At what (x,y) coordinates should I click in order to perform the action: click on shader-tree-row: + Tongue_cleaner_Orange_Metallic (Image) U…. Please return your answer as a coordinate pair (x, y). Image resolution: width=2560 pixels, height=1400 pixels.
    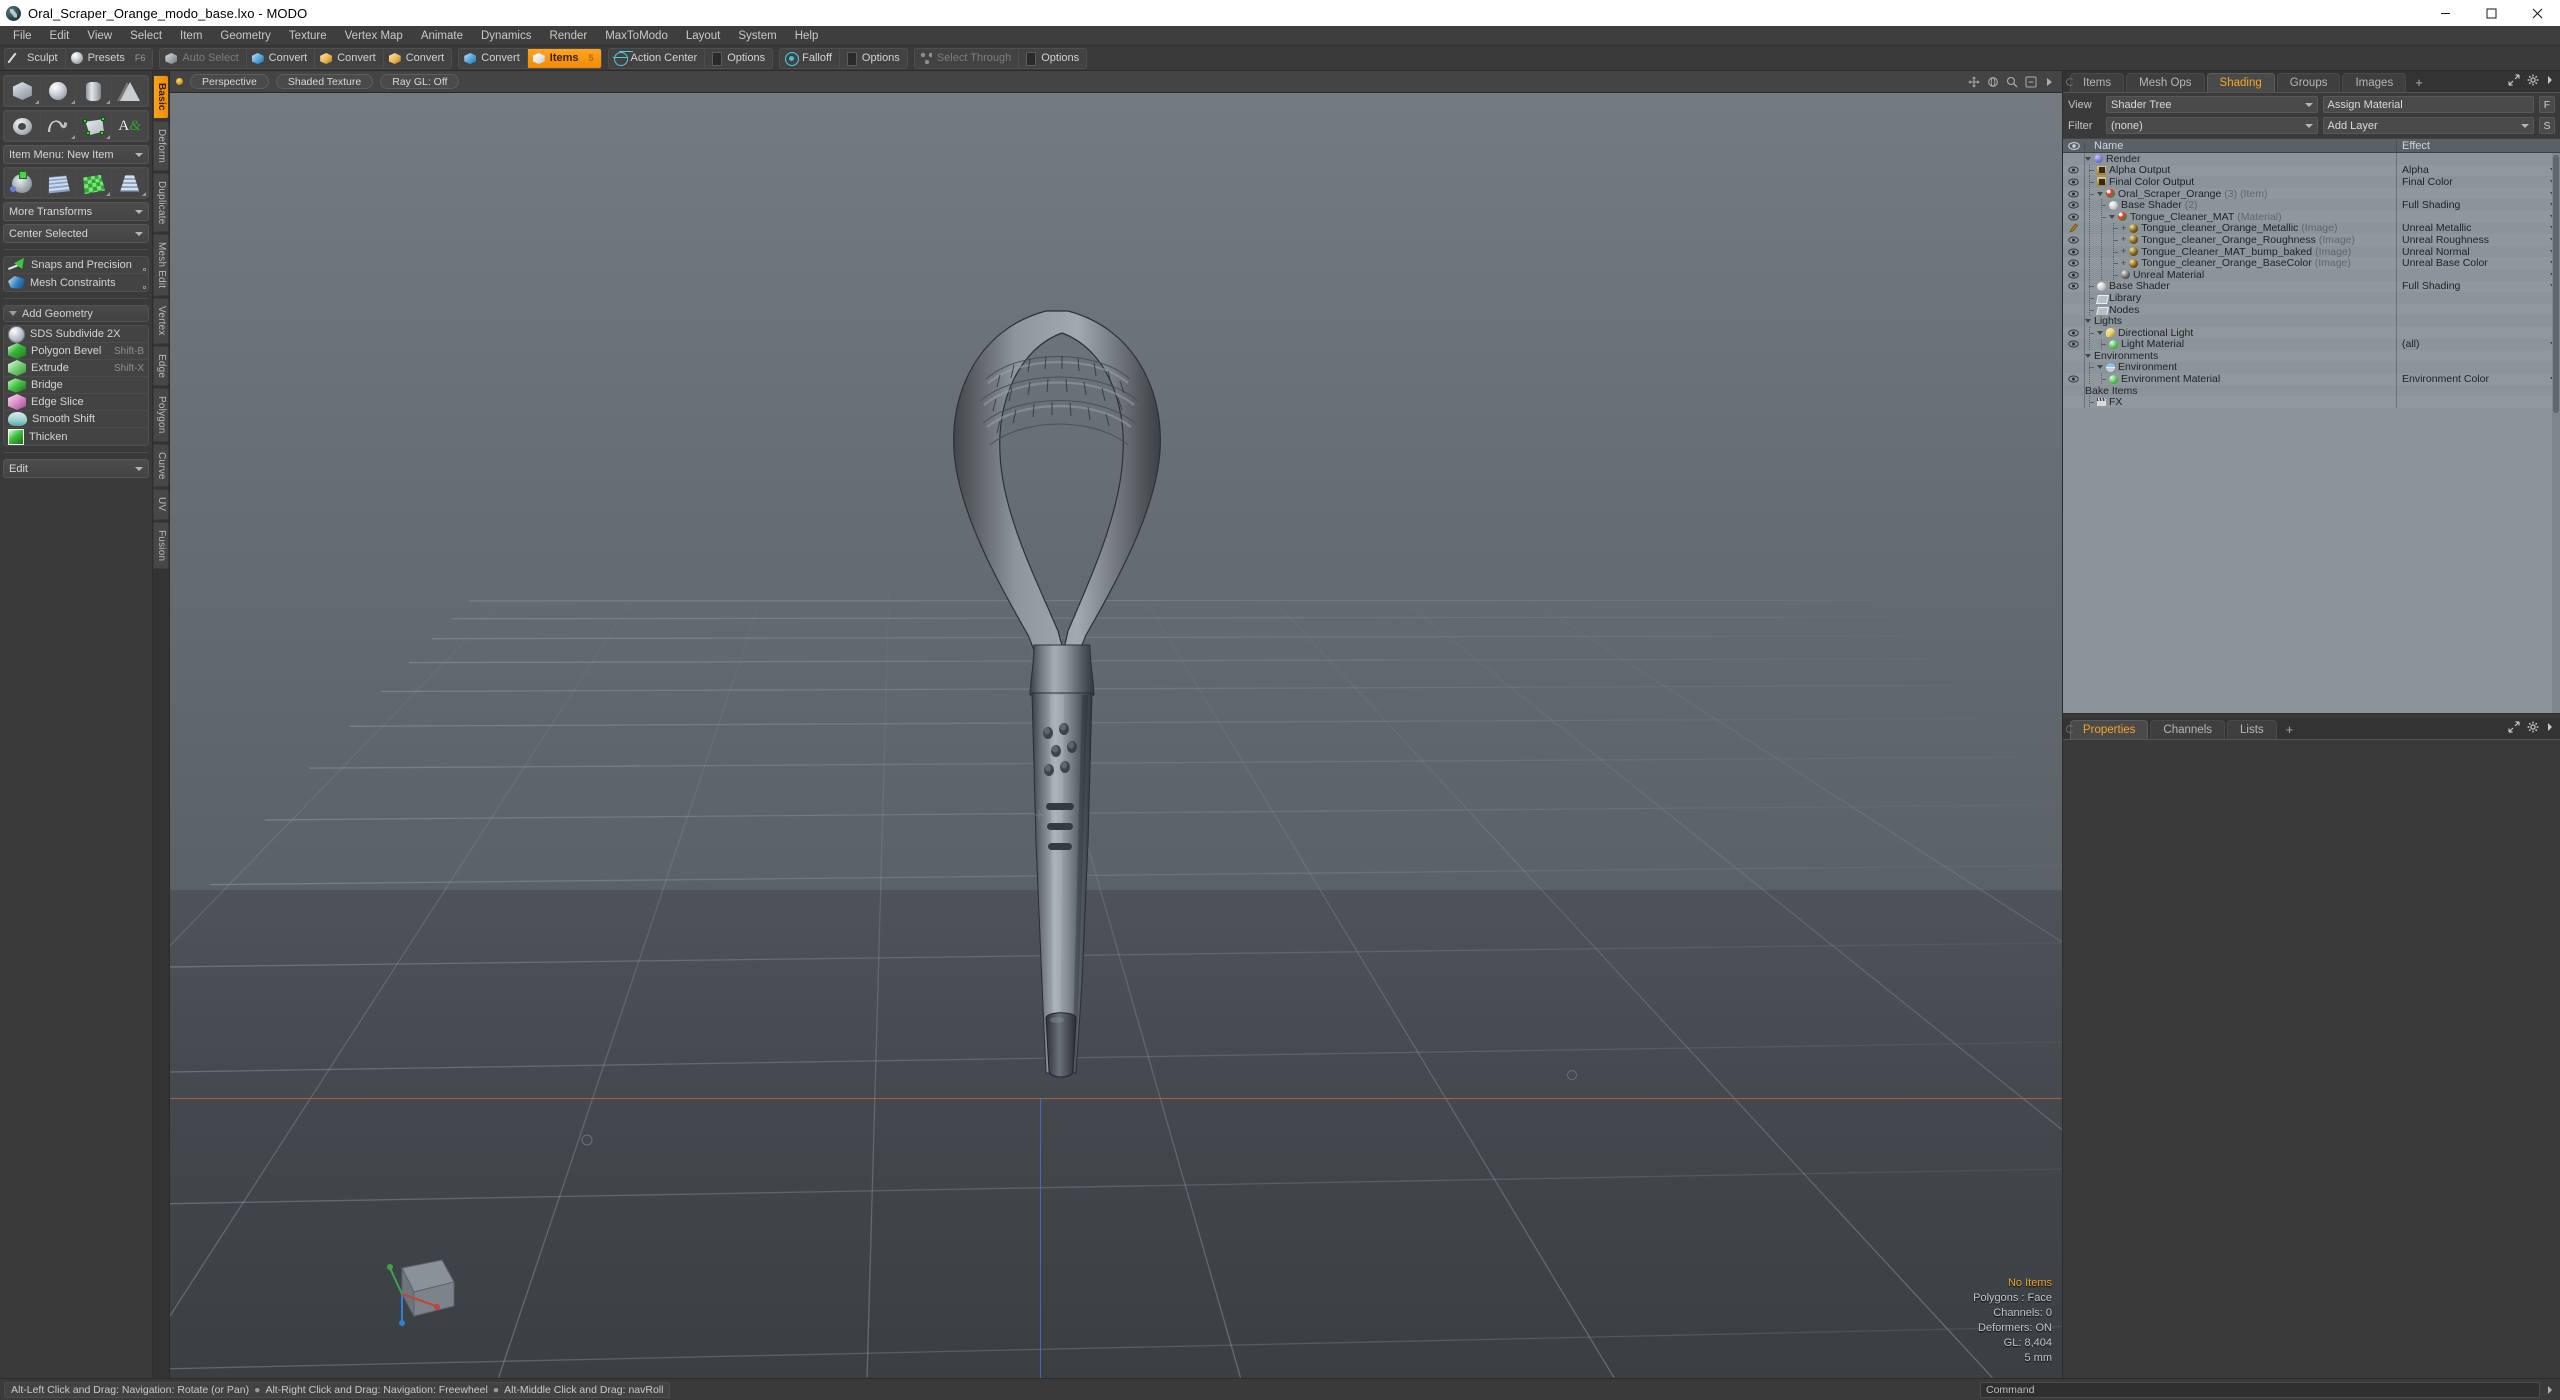
    Looking at the image, I should click on (2311, 228).